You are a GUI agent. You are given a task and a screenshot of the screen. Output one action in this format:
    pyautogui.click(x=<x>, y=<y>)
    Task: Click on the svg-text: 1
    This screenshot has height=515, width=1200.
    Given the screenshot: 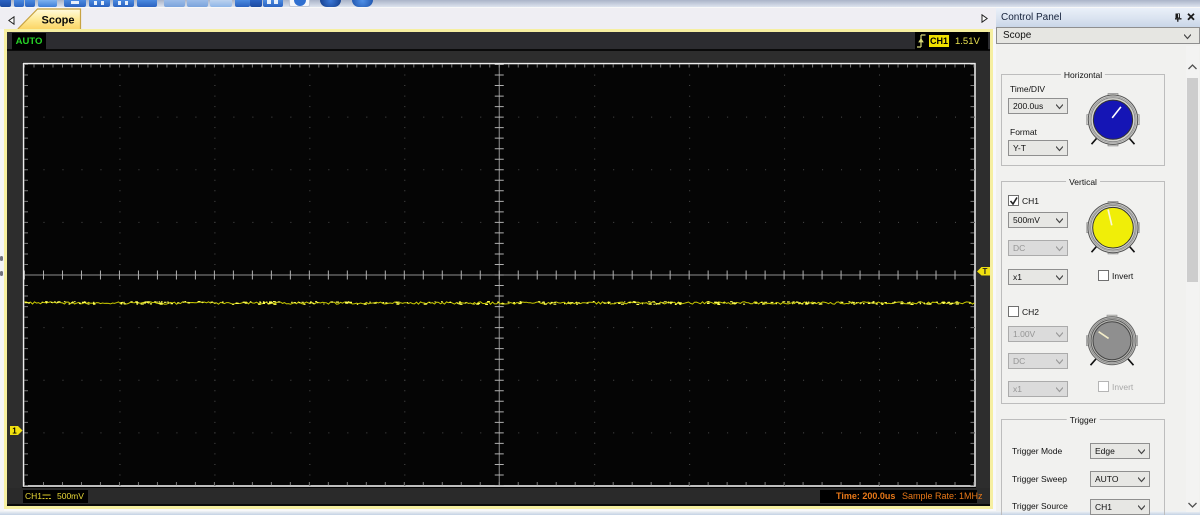 What is the action you would take?
    pyautogui.click(x=14, y=431)
    